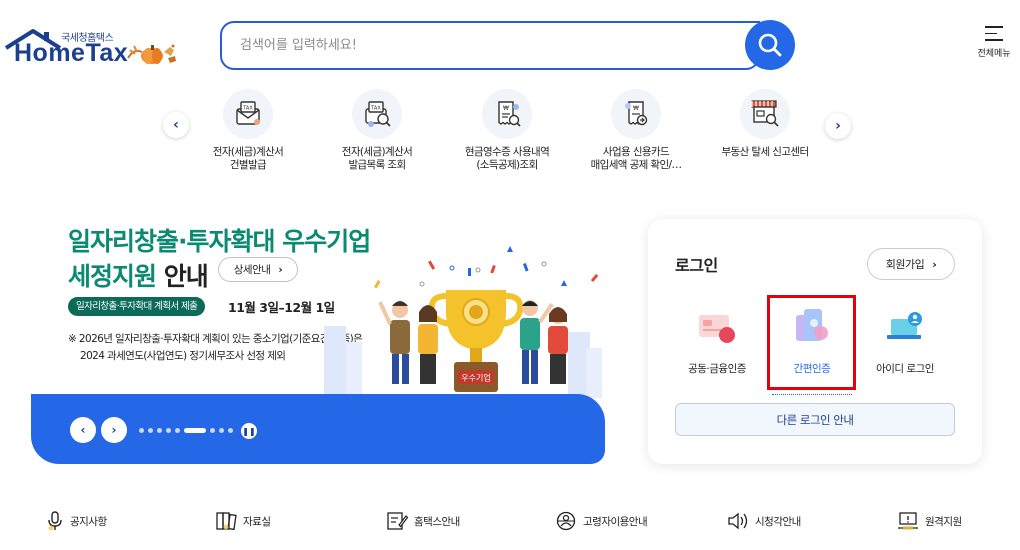  What do you see at coordinates (765, 152) in the screenshot?
I see `quick-menu-label: 부동산 탈세 신고센터` at bounding box center [765, 152].